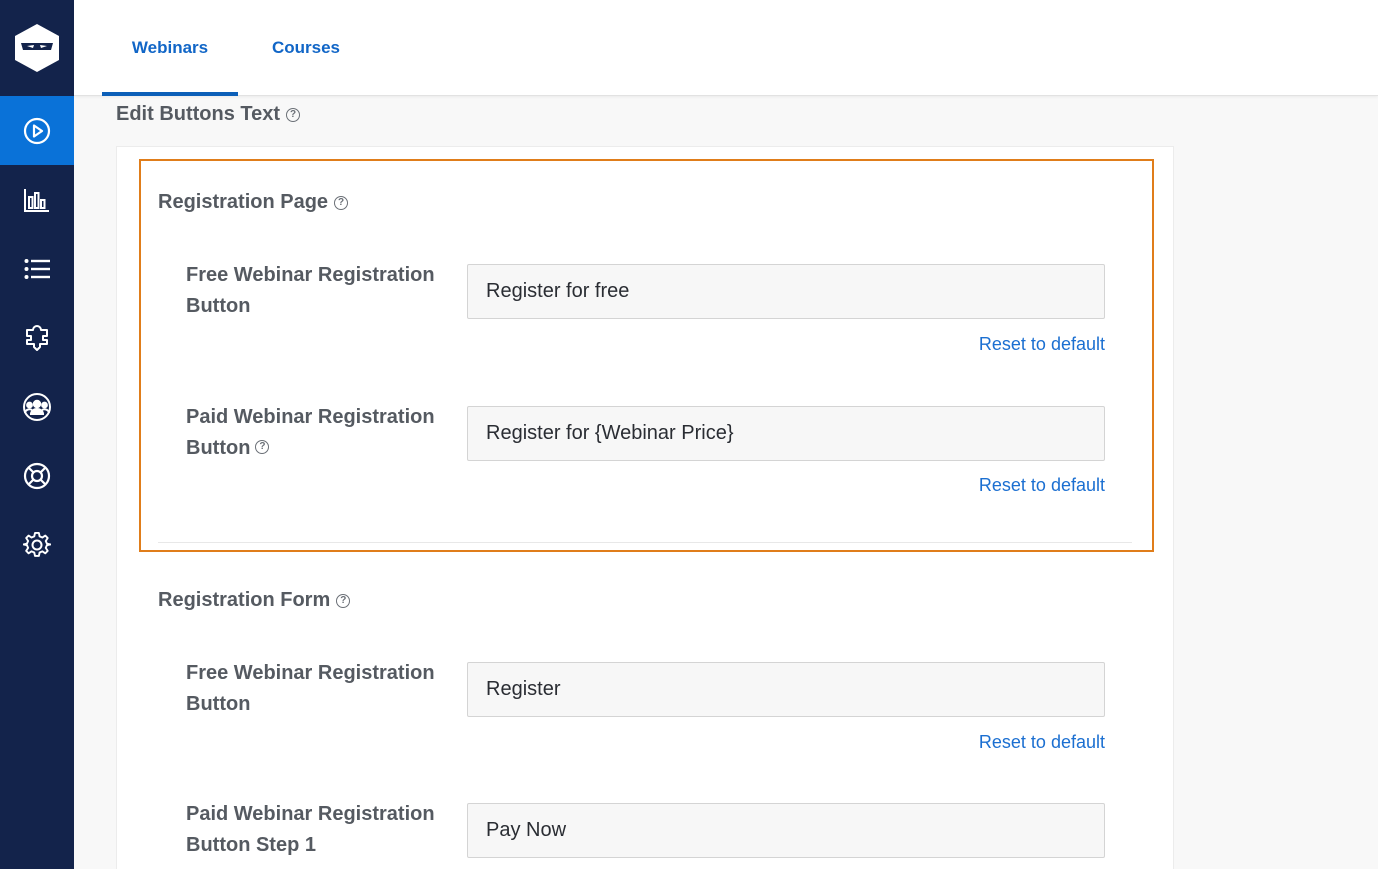 This screenshot has height=869, width=1378. Describe the element at coordinates (786, 433) in the screenshot. I see `paid-registration-button-input: Register for {Webinar Price}` at that location.